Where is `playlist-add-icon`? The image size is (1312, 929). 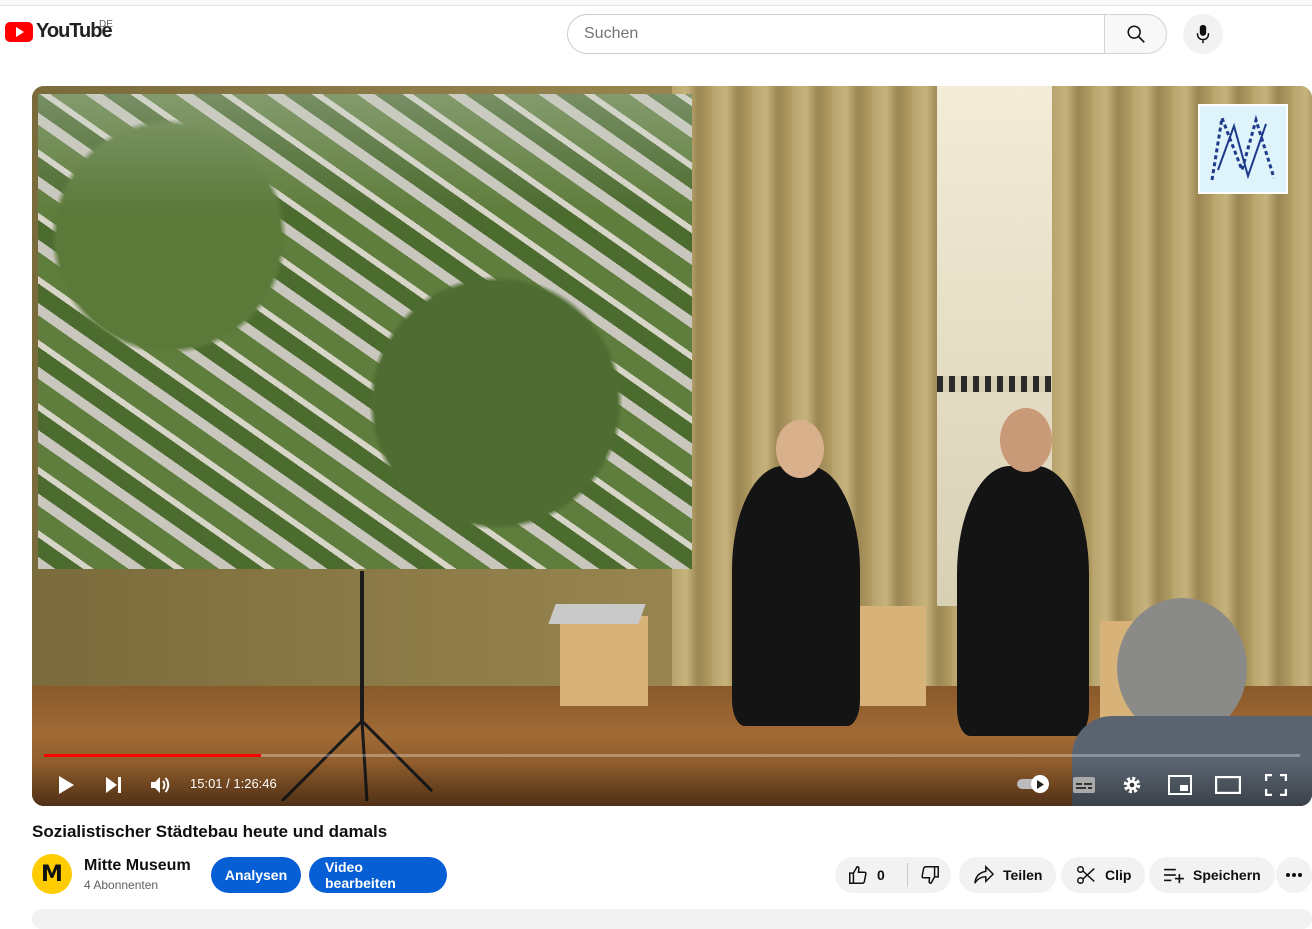 playlist-add-icon is located at coordinates (1174, 876).